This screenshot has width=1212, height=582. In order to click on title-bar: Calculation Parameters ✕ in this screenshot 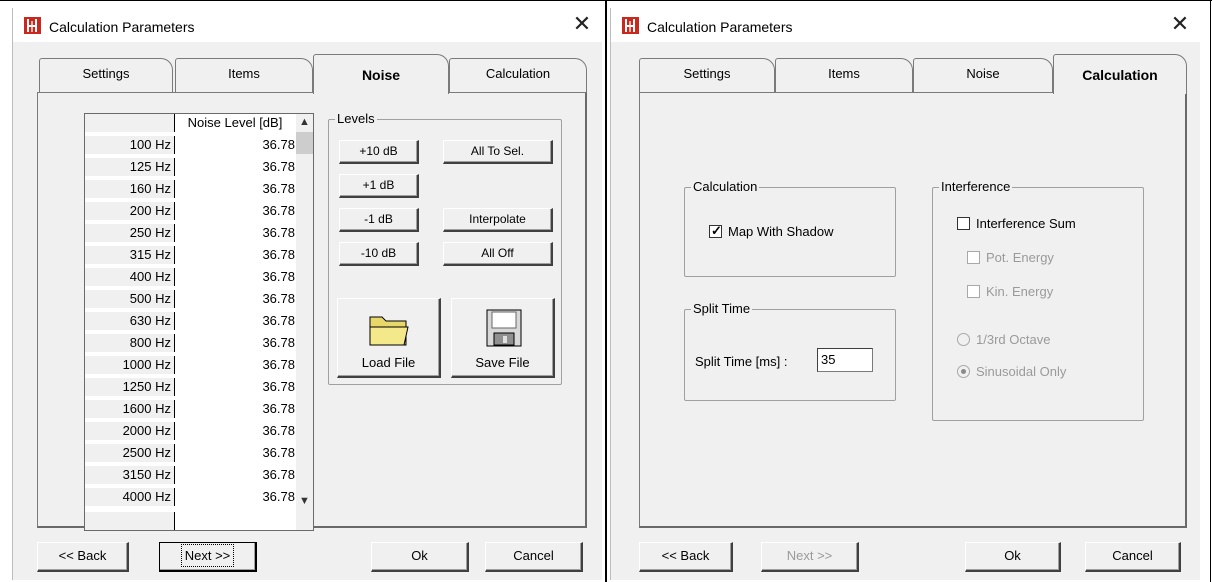, I will do `click(905, 25)`.